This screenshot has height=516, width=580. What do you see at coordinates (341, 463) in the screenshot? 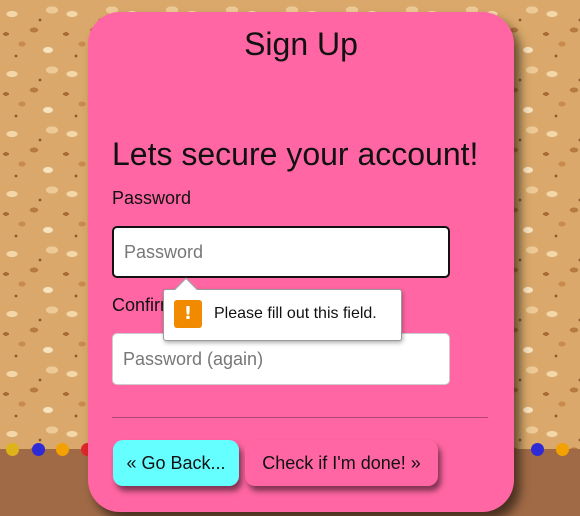
I see `check-done-button: Check if I'm done! »` at bounding box center [341, 463].